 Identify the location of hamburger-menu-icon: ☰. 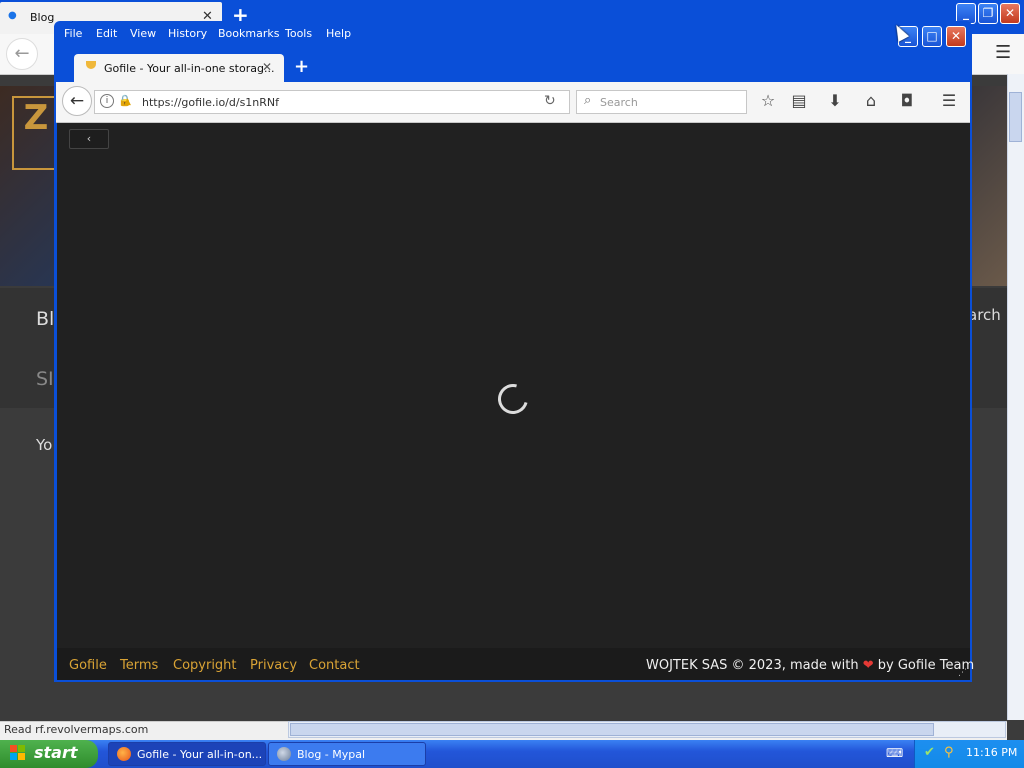
(949, 100).